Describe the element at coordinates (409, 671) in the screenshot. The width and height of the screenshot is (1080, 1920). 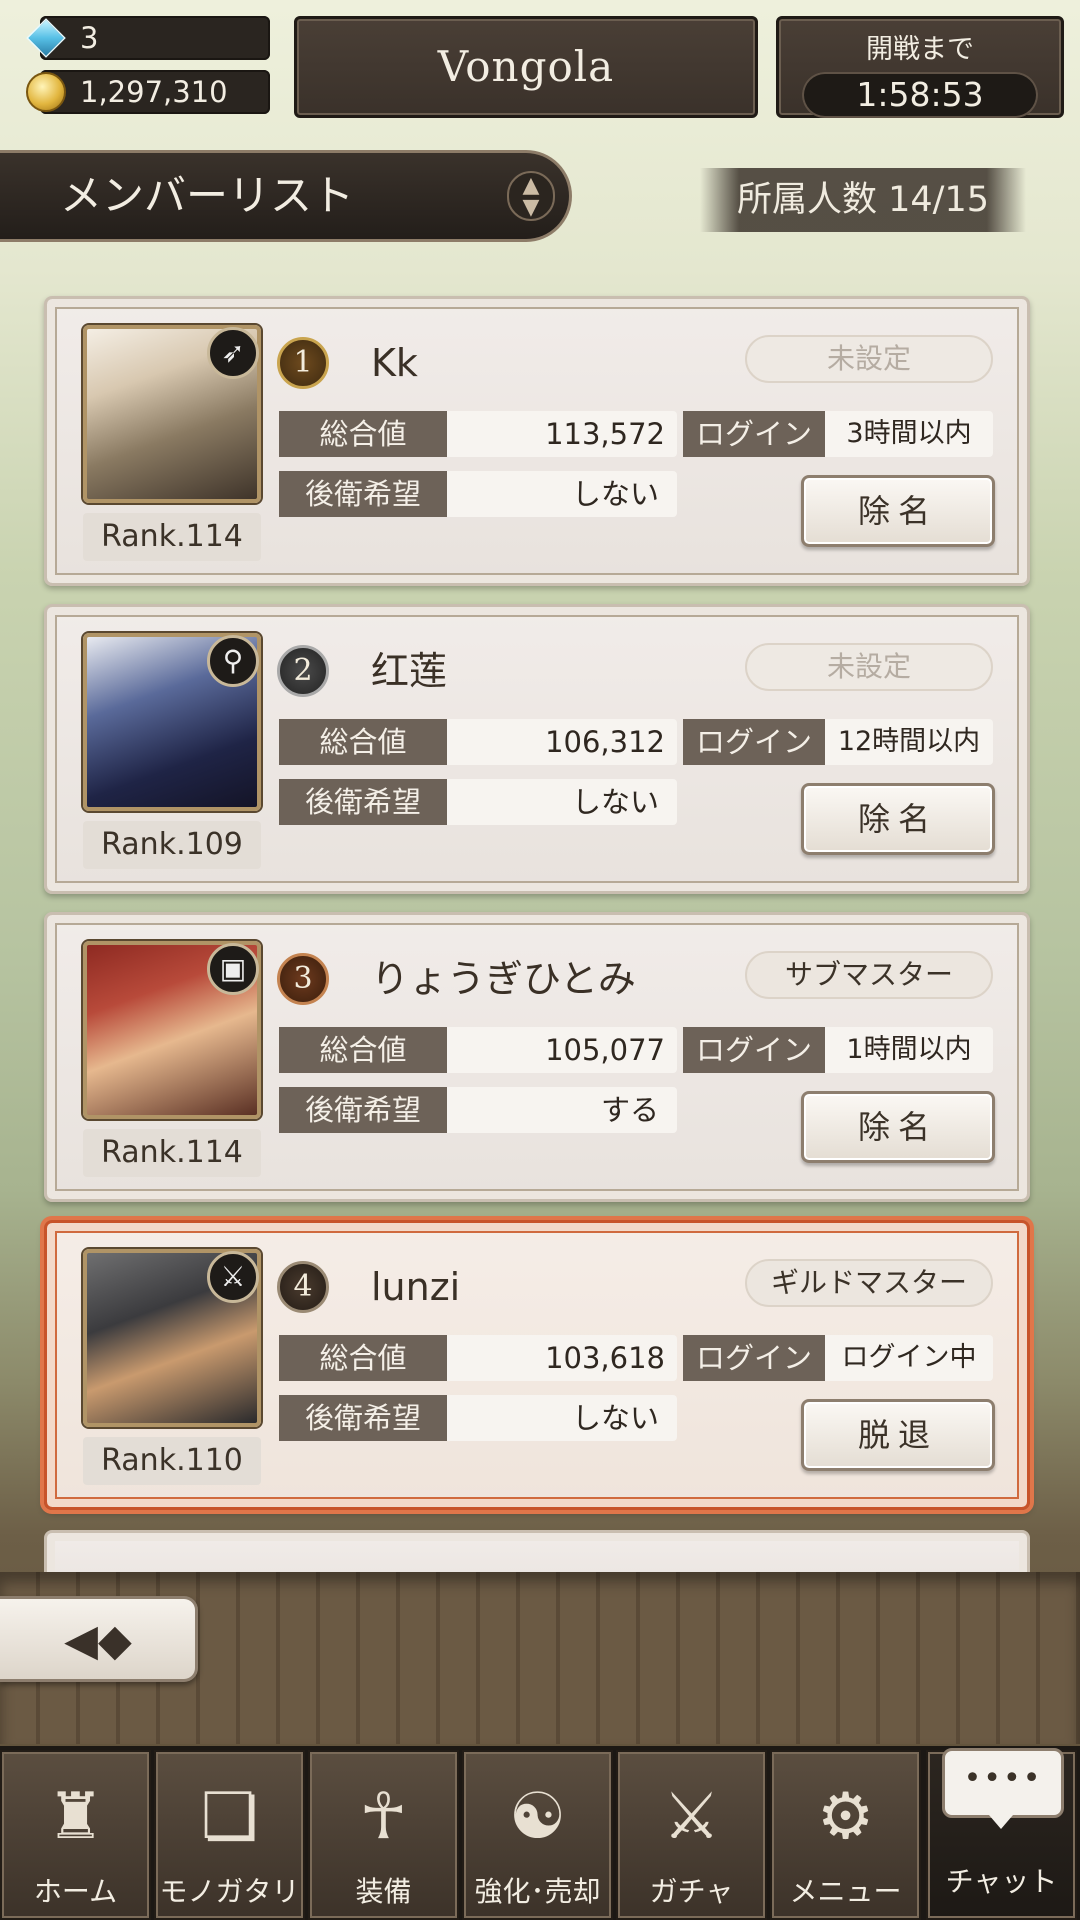
I see `member-name: 红莲` at that location.